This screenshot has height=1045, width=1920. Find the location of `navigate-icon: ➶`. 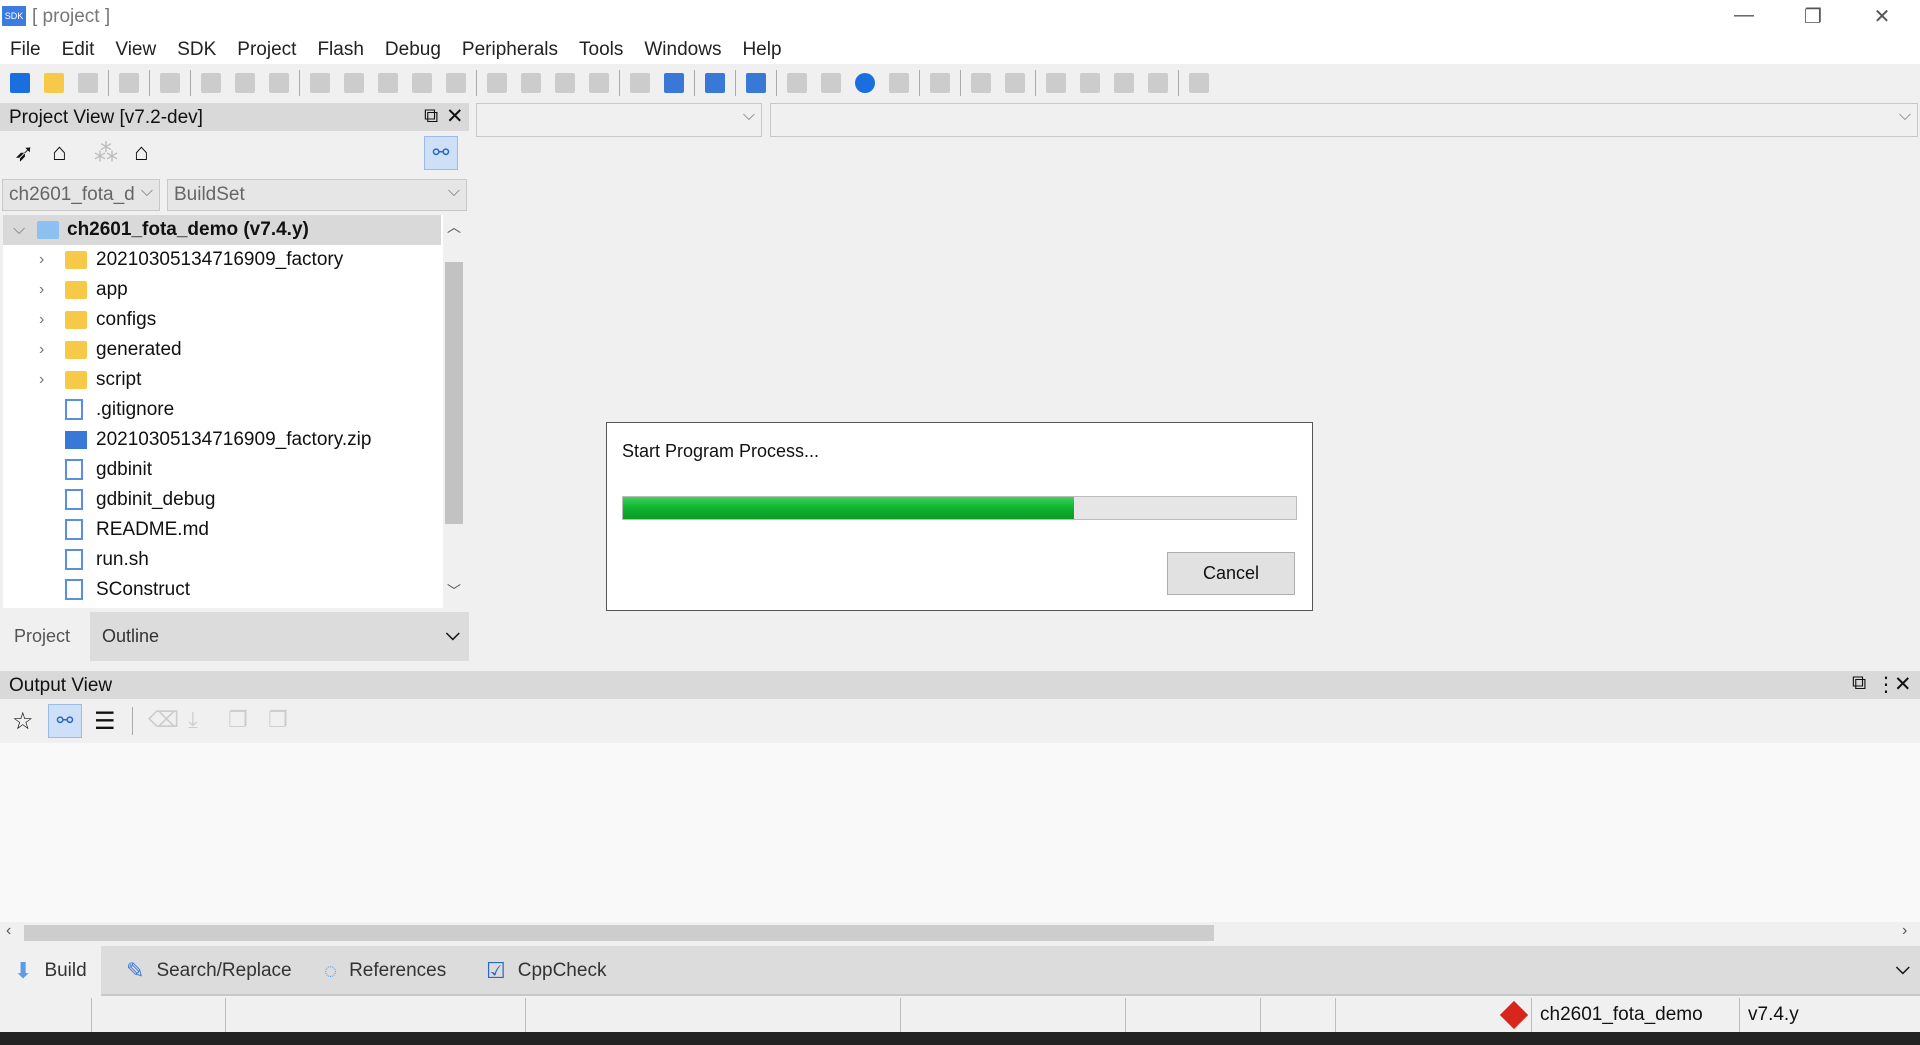

navigate-icon: ➶ is located at coordinates (24, 153).